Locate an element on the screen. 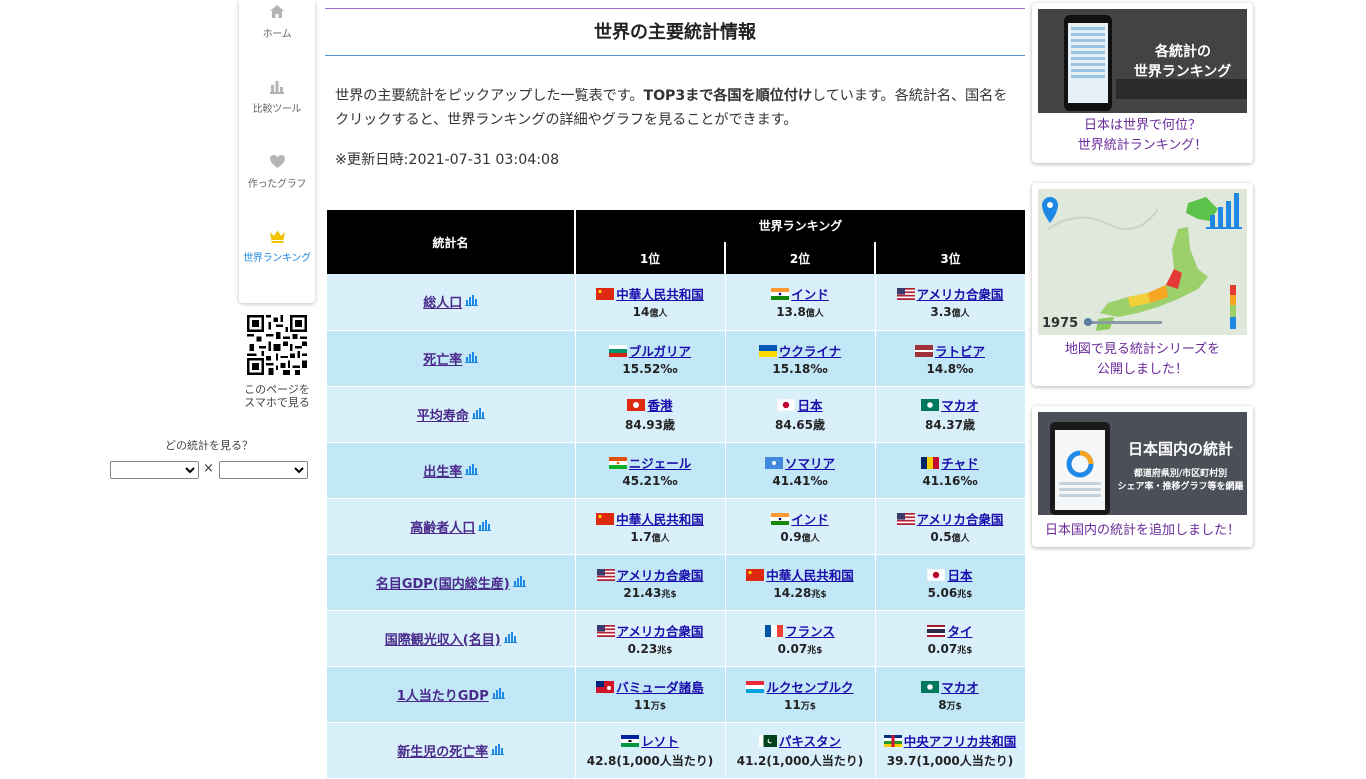 The height and width of the screenshot is (779, 1366). country-link: ルクセンブルク is located at coordinates (809, 687).